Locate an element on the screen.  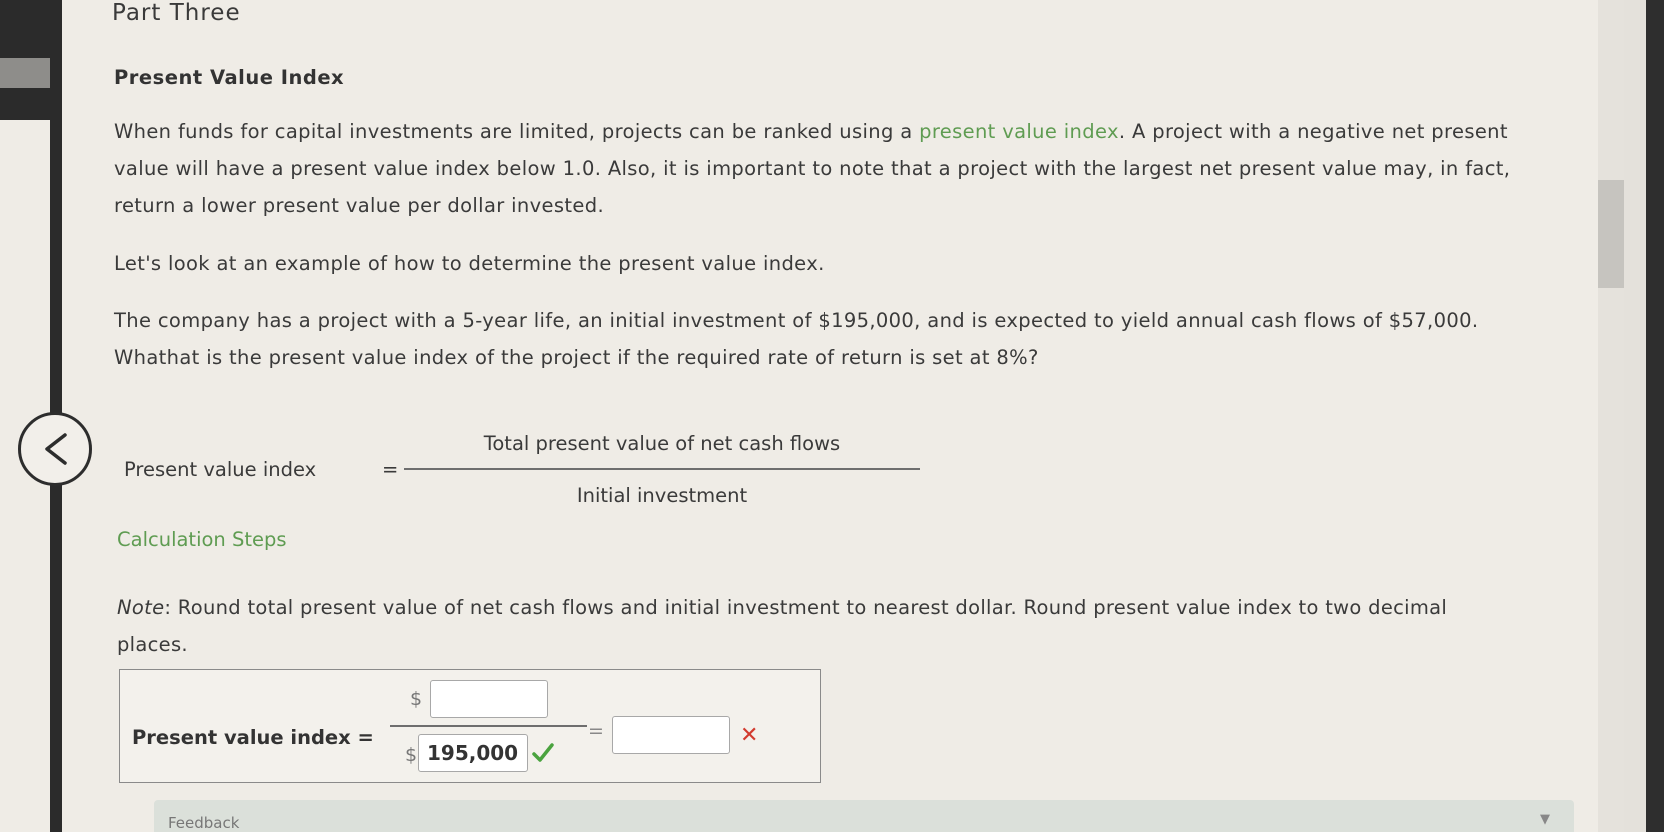
numerator-input is located at coordinates (489, 699).